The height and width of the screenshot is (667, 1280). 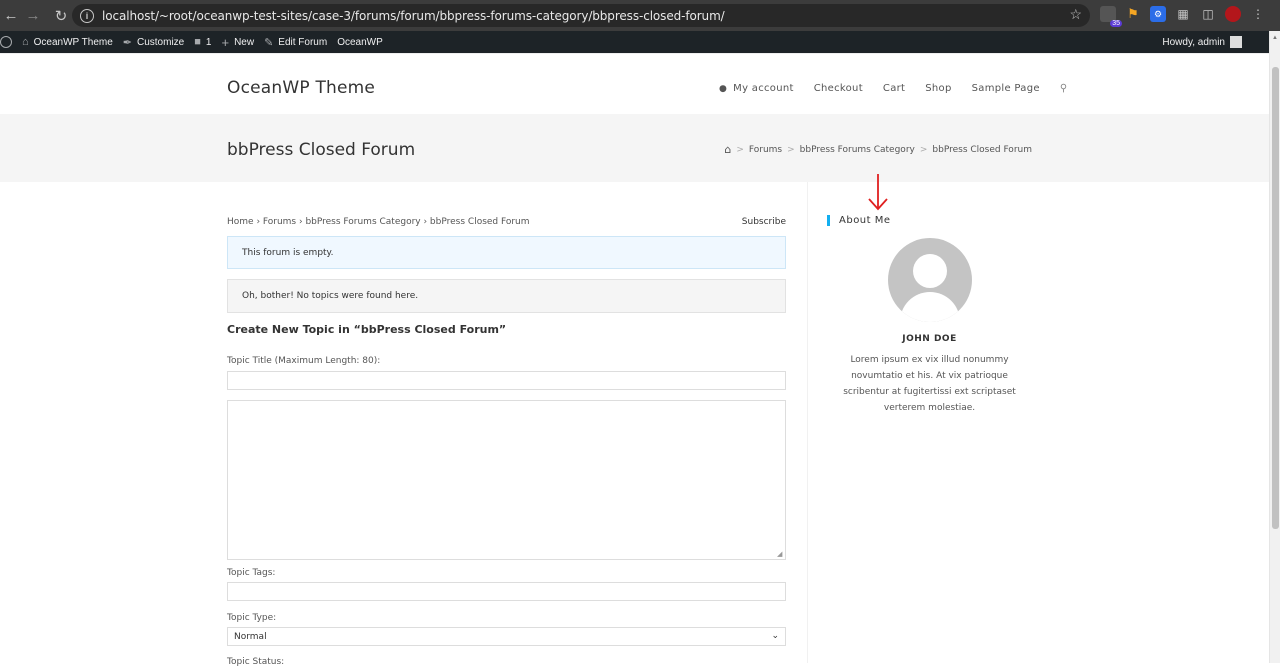 I want to click on admin-oceanwp: OceanWP, so click(x=360, y=42).